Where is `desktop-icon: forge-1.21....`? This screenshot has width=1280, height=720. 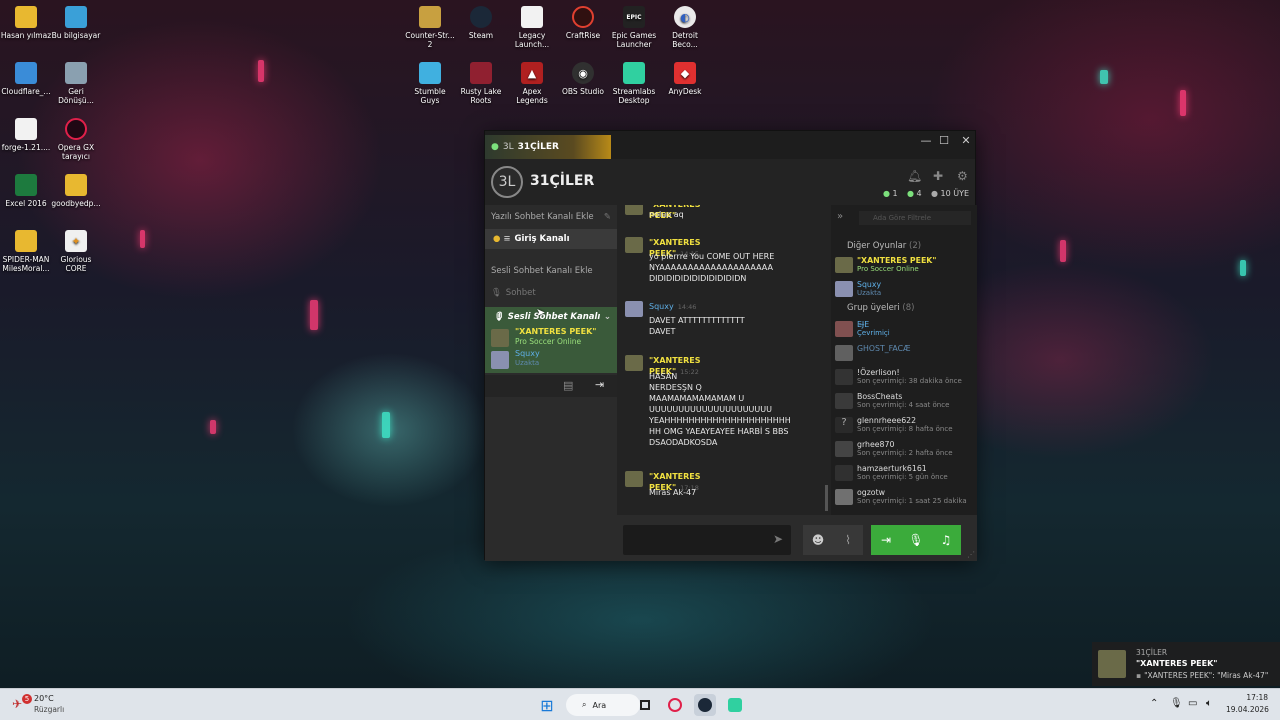
desktop-icon: forge-1.21.... is located at coordinates (26, 135).